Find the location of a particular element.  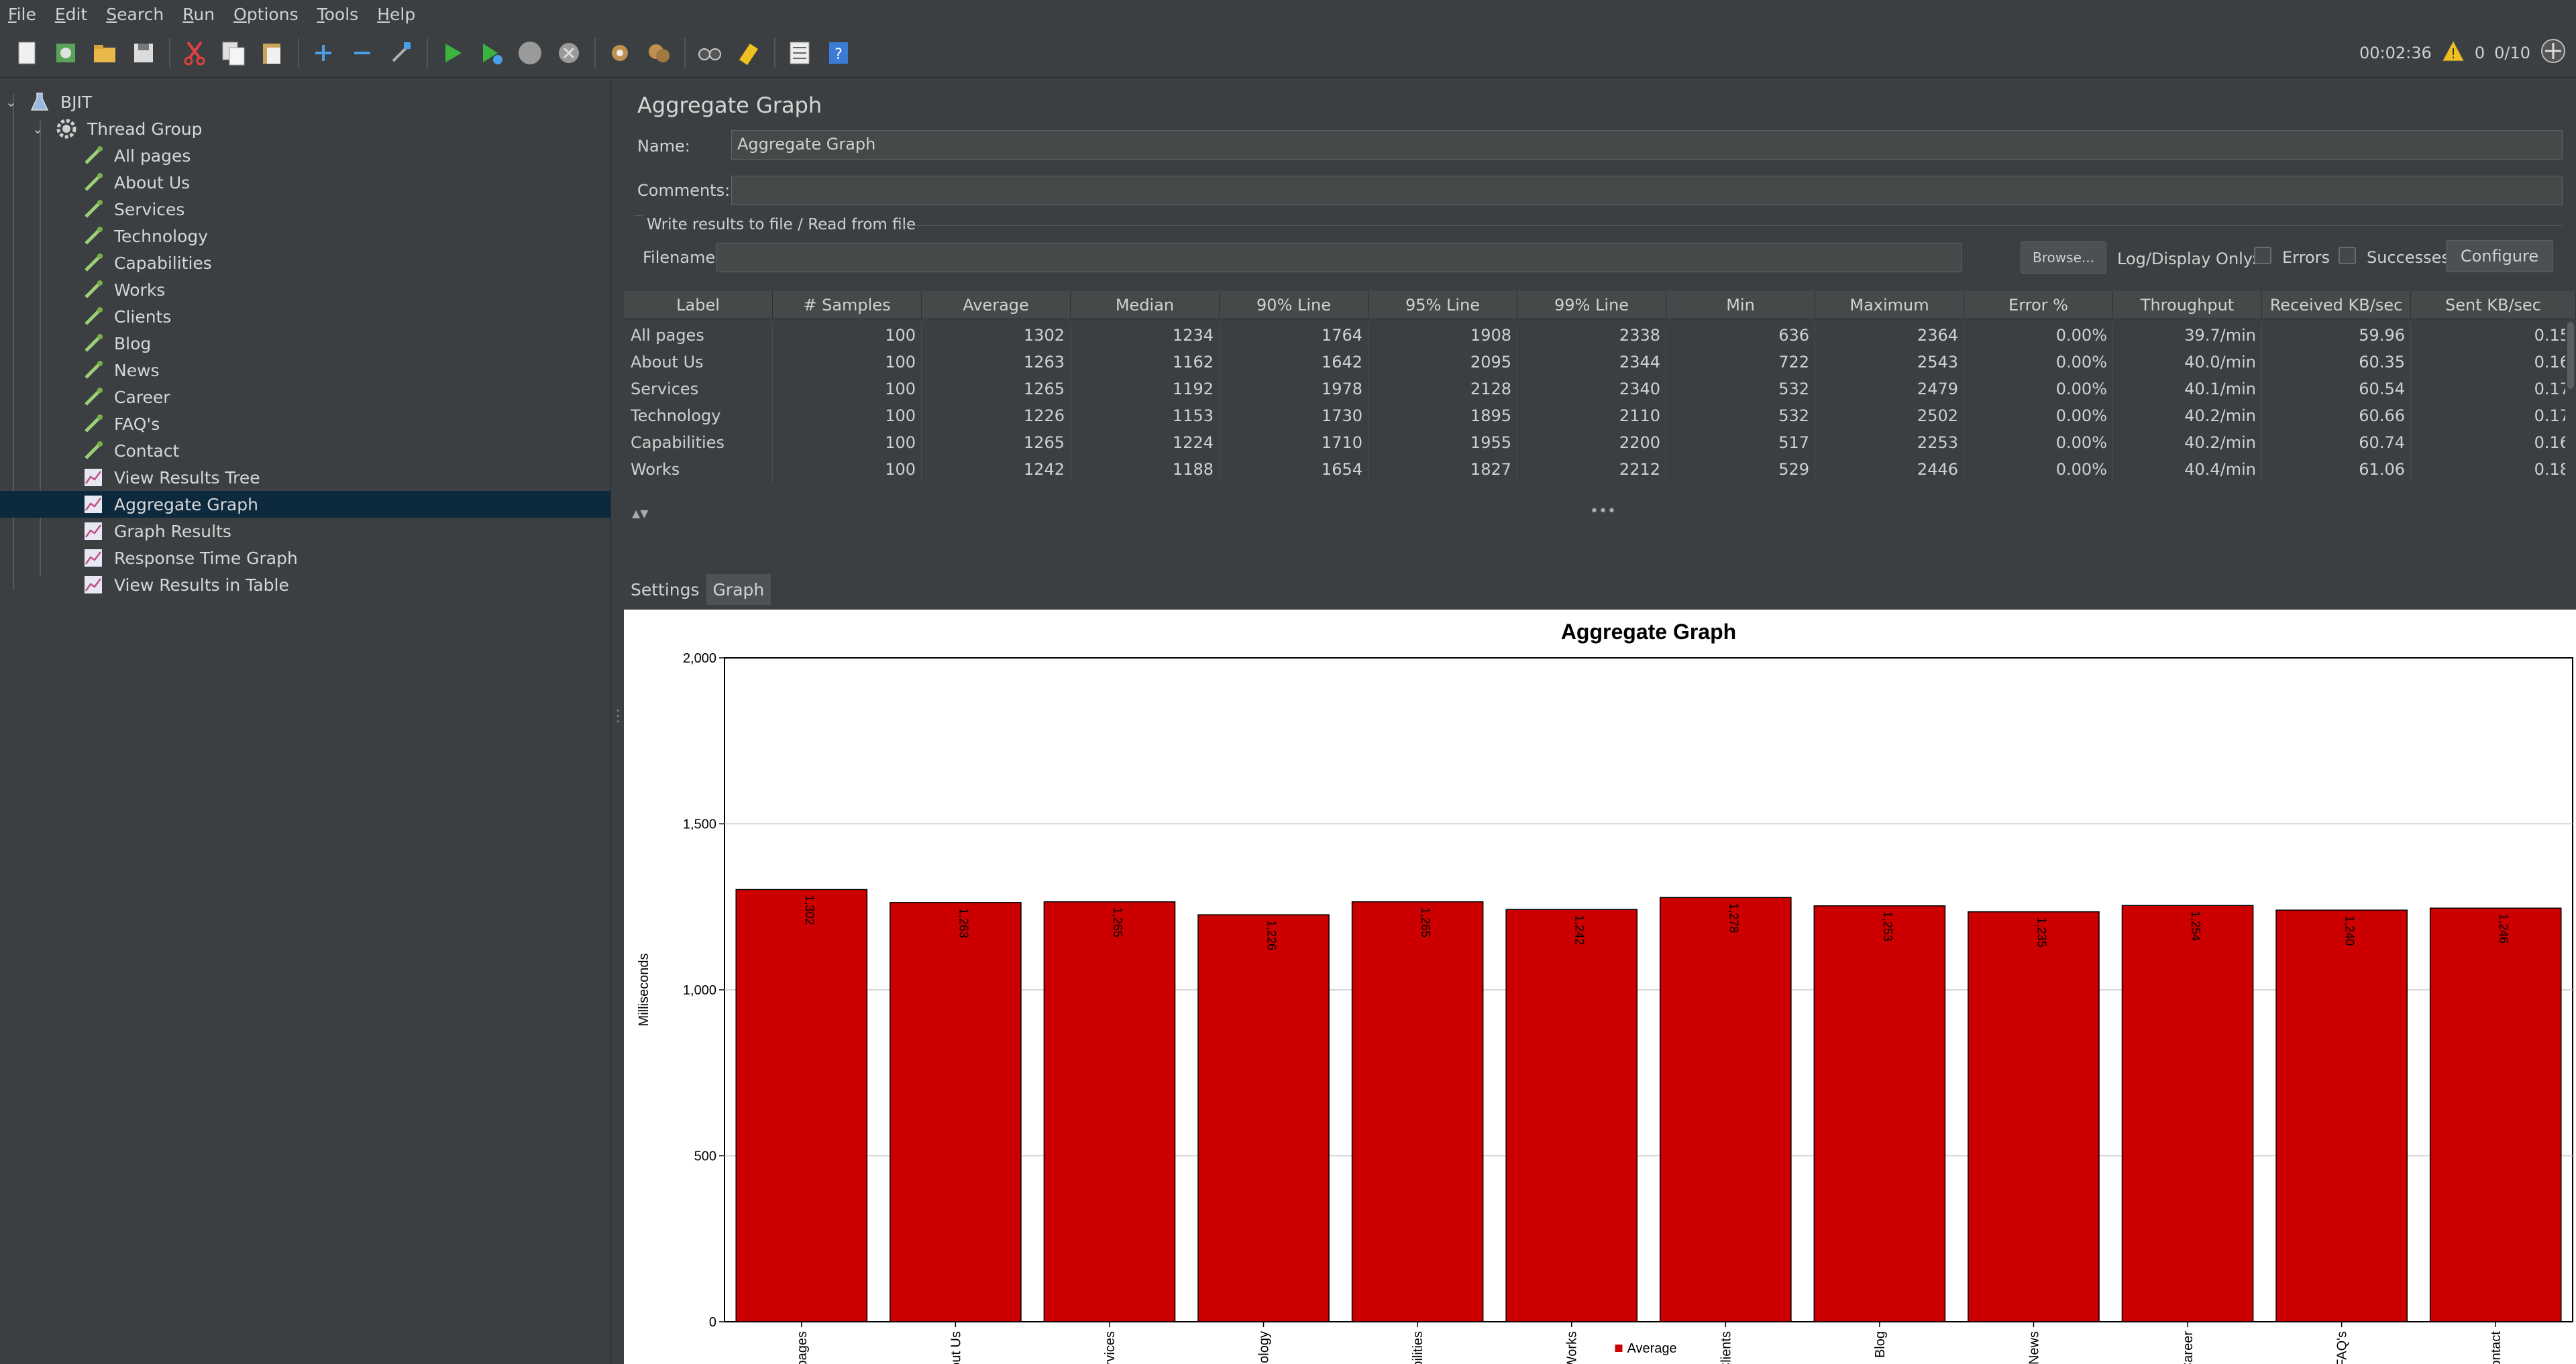

paste-icon is located at coordinates (272, 53).